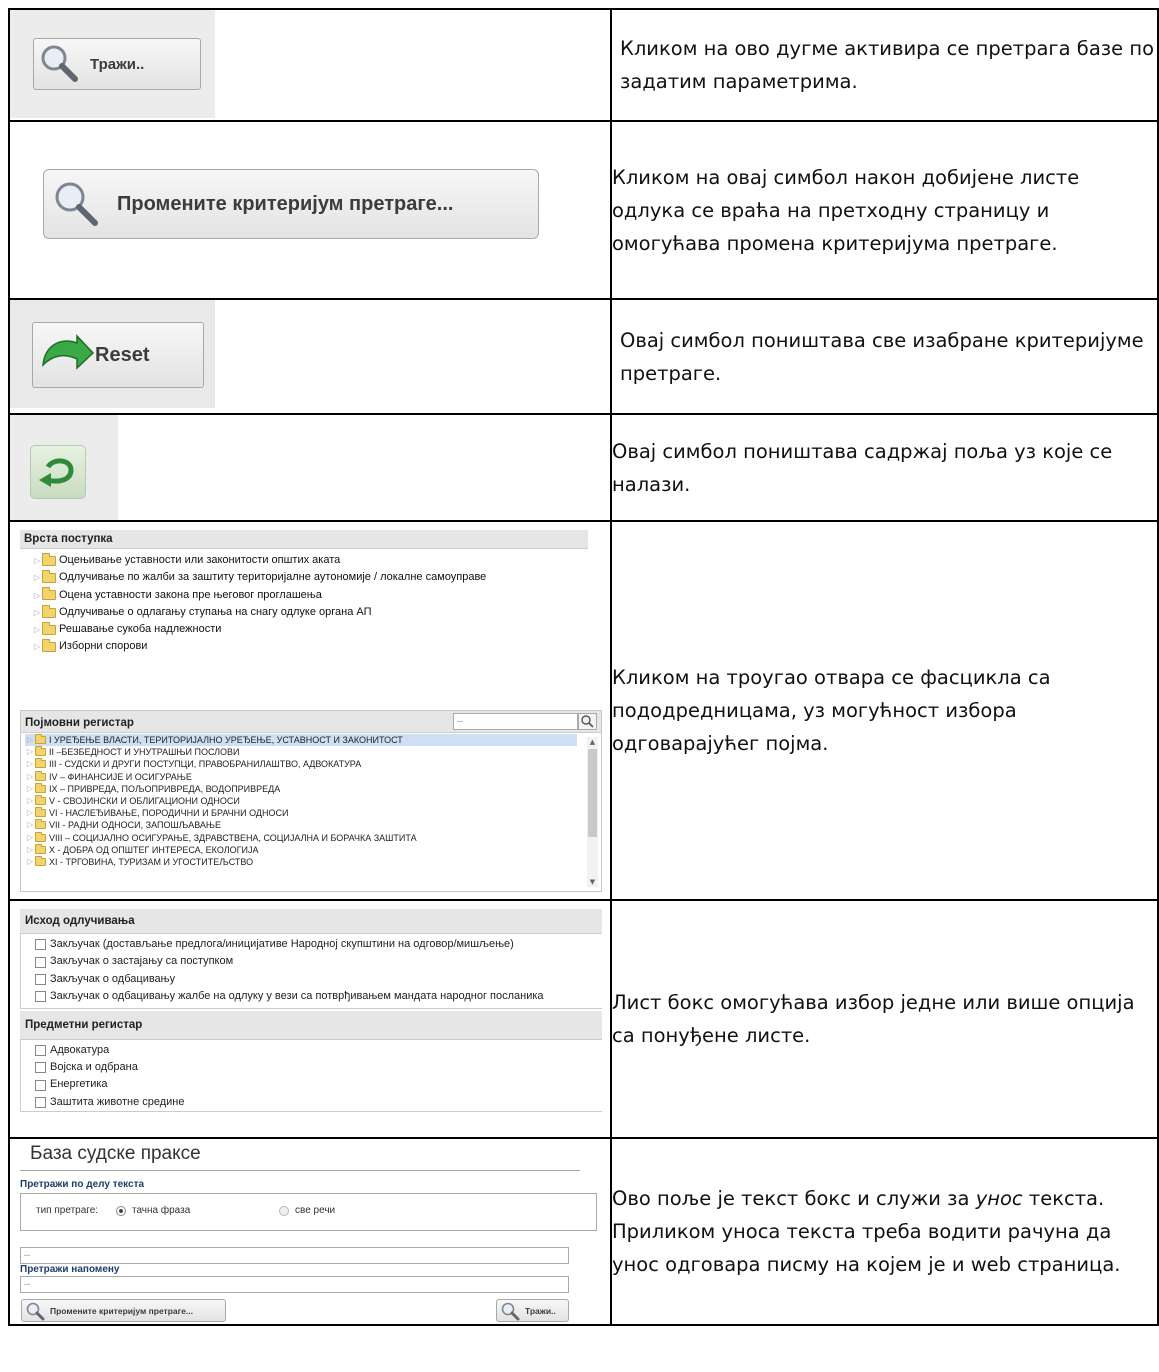 Image resolution: width=1159 pixels, height=1372 pixels. I want to click on search-button-label: Тражи.., so click(117, 64).